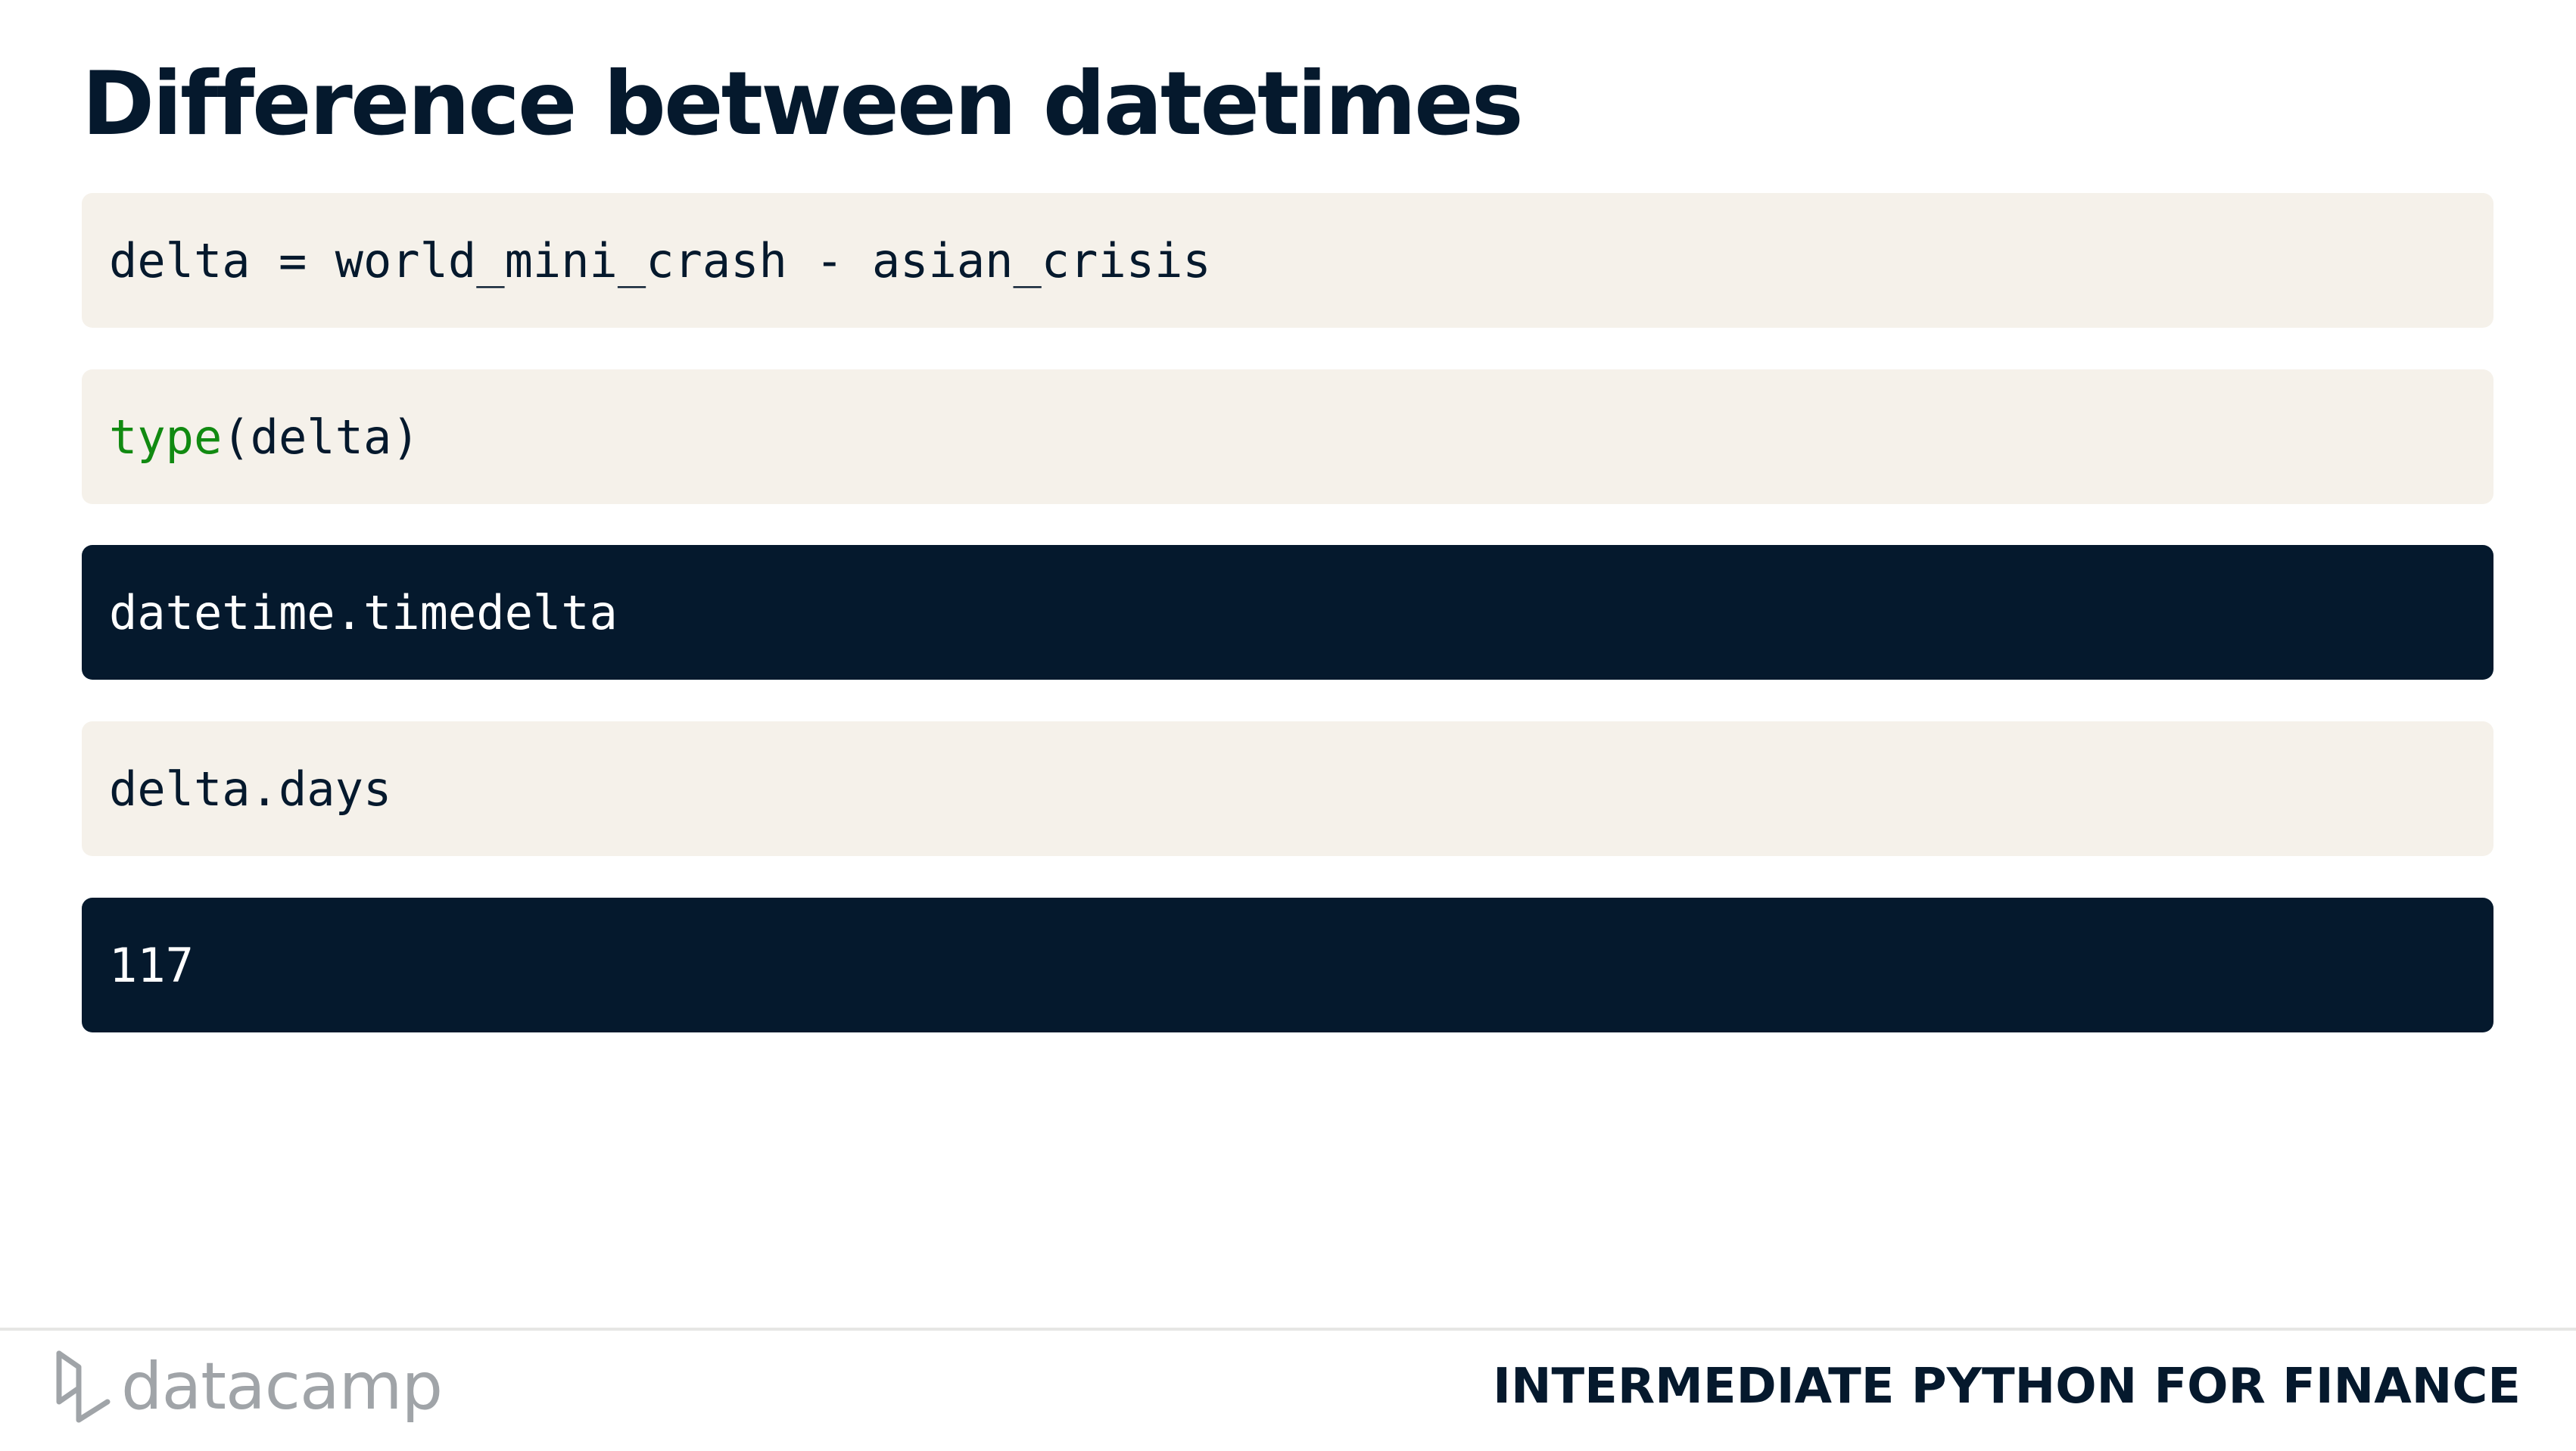  I want to click on code-block-delta-days: delta.days, so click(1287, 788).